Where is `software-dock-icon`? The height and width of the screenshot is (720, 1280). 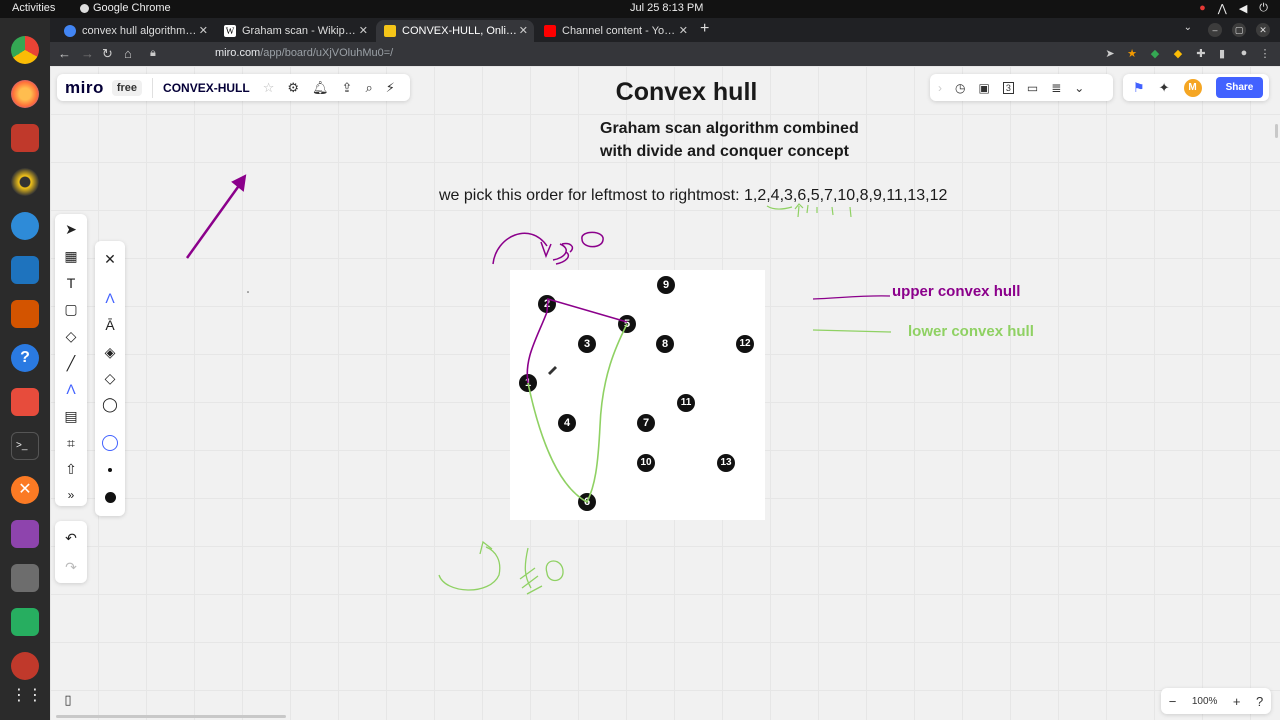 software-dock-icon is located at coordinates (25, 402).